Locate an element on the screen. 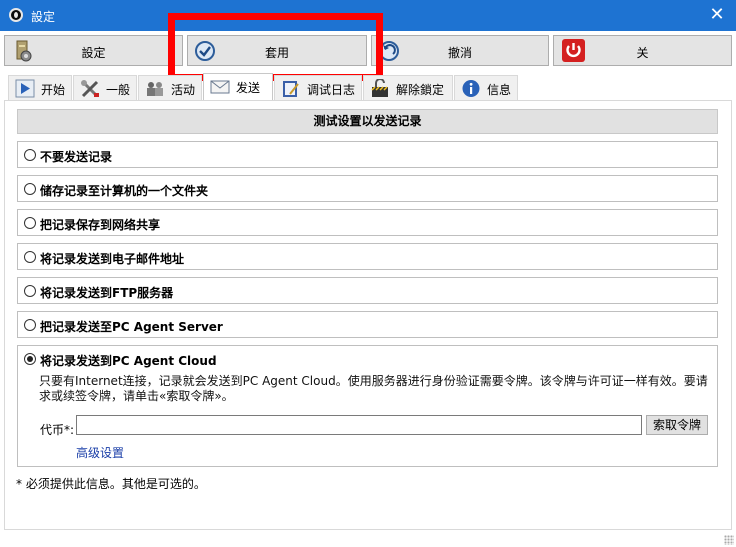 The height and width of the screenshot is (547, 736). app-icon is located at coordinates (16, 15).